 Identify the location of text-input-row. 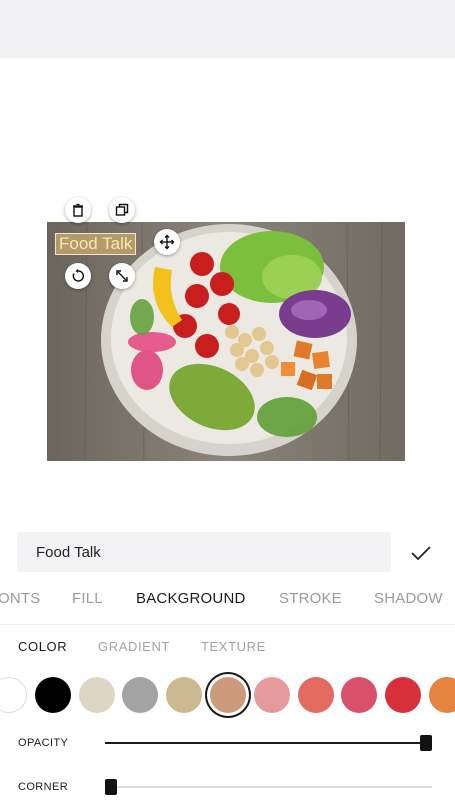
(204, 552).